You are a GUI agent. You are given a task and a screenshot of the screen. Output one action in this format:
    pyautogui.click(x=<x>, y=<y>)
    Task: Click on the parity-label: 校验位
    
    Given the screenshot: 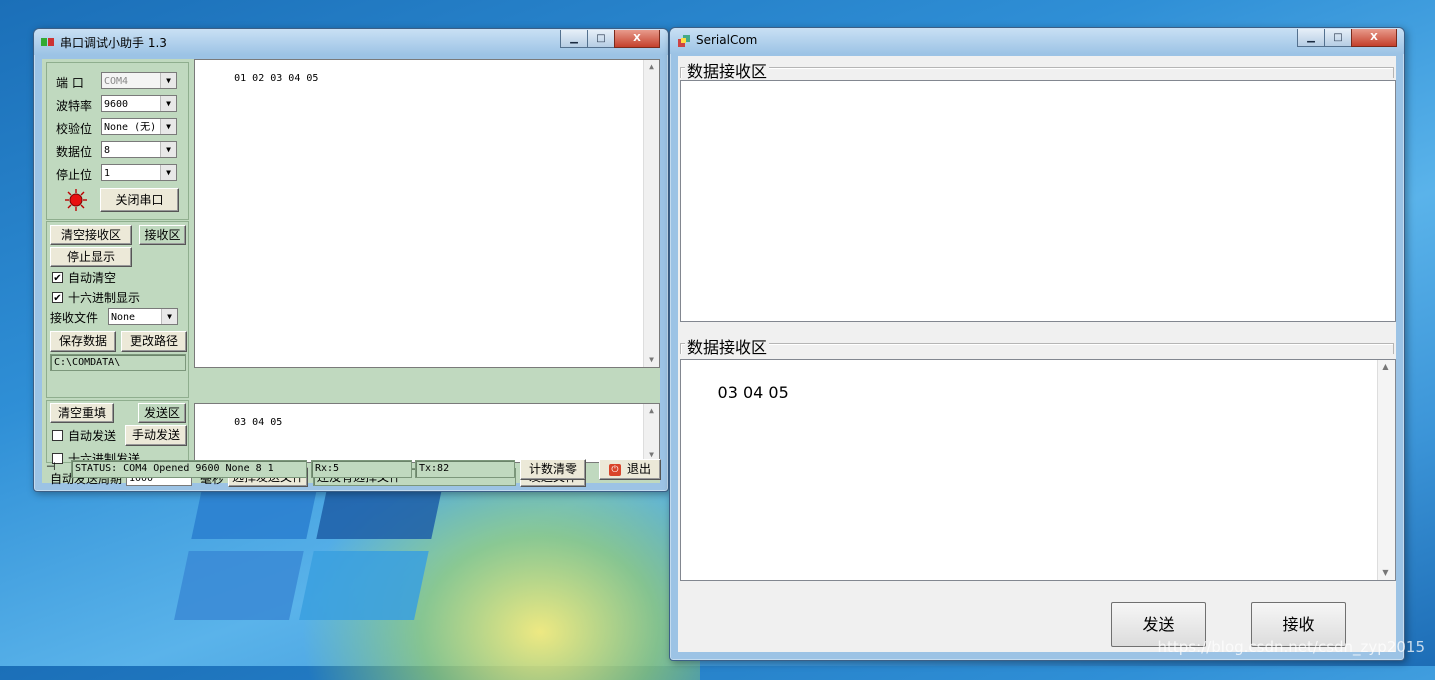 What is the action you would take?
    pyautogui.click(x=74, y=129)
    